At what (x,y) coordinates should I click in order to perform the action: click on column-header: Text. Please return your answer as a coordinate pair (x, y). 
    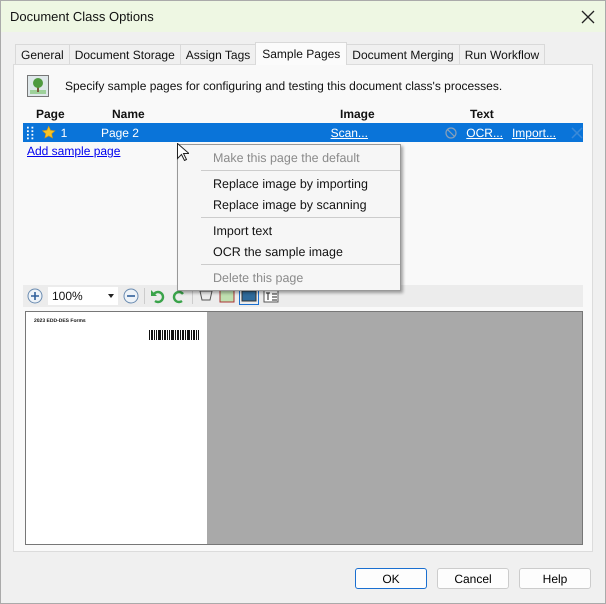
    Looking at the image, I should click on (482, 114).